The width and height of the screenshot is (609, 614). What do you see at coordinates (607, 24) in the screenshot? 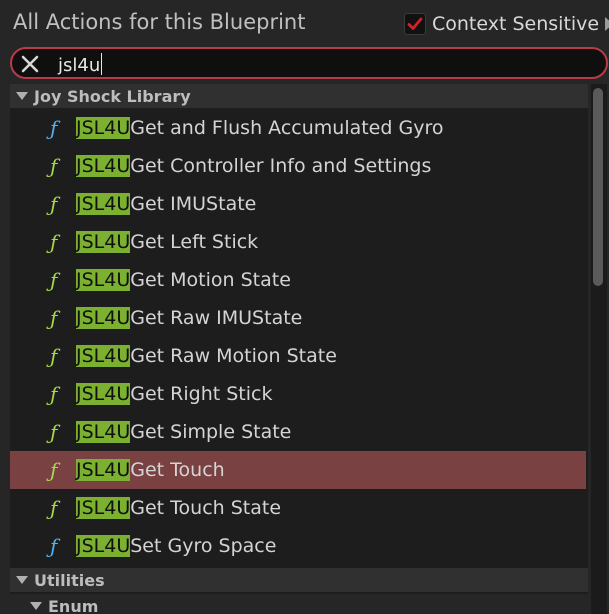
I see `expand-arrow-icon` at bounding box center [607, 24].